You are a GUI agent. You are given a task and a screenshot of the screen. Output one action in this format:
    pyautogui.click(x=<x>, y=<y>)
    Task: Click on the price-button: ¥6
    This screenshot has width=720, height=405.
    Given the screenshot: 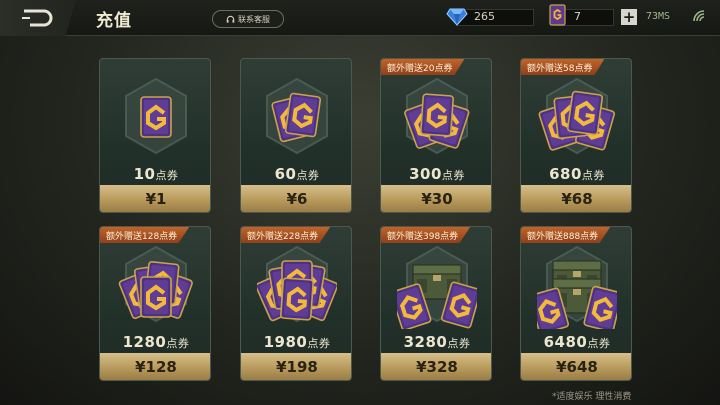 What is the action you would take?
    pyautogui.click(x=296, y=198)
    